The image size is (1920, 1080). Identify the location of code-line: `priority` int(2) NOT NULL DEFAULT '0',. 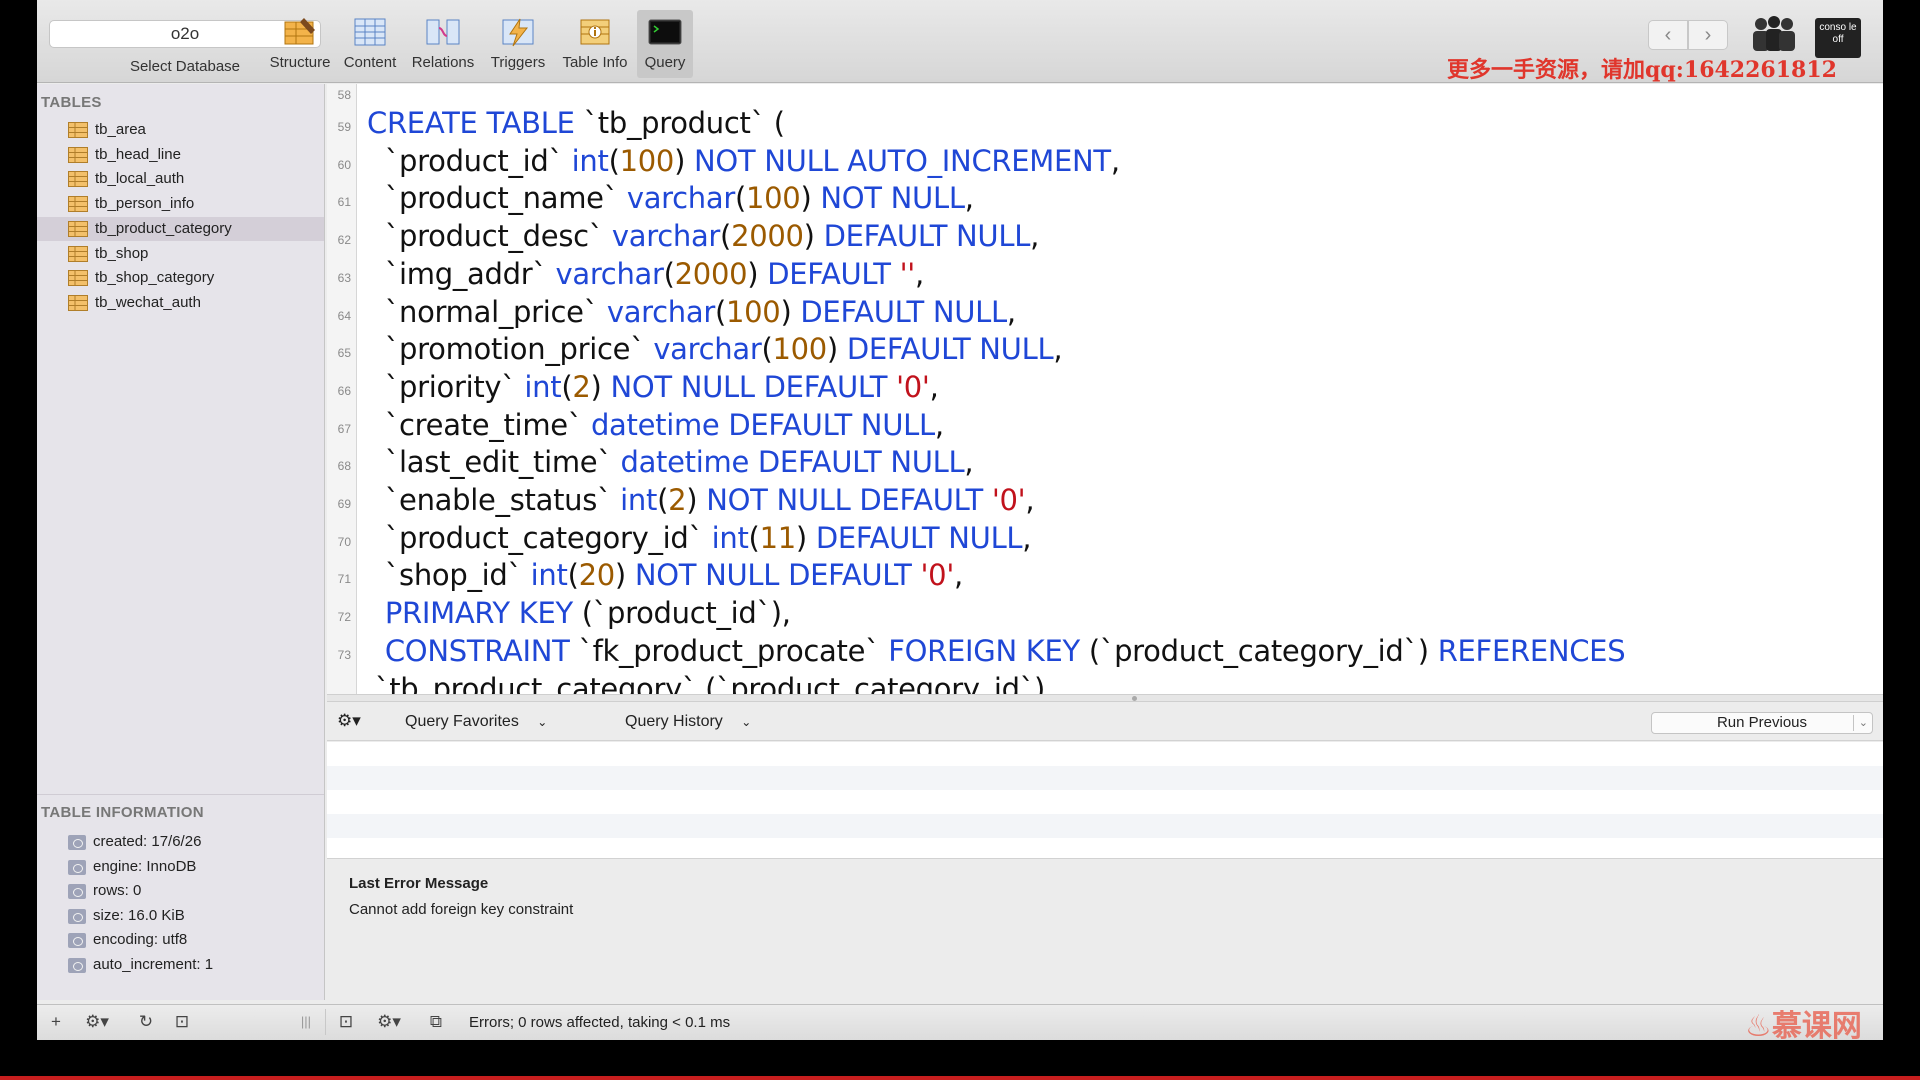
(653, 387).